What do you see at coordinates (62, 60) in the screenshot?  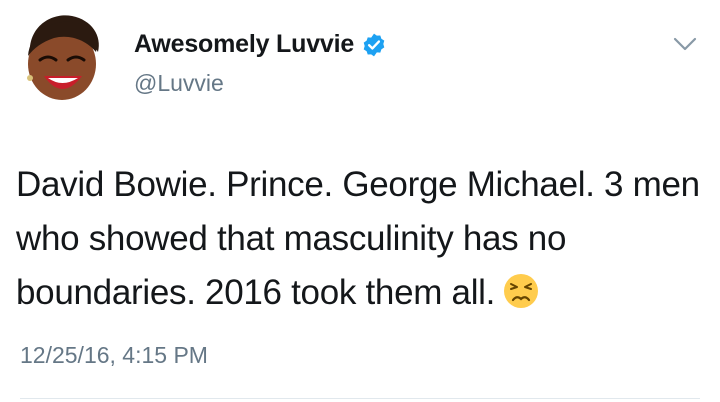 I see `avatar` at bounding box center [62, 60].